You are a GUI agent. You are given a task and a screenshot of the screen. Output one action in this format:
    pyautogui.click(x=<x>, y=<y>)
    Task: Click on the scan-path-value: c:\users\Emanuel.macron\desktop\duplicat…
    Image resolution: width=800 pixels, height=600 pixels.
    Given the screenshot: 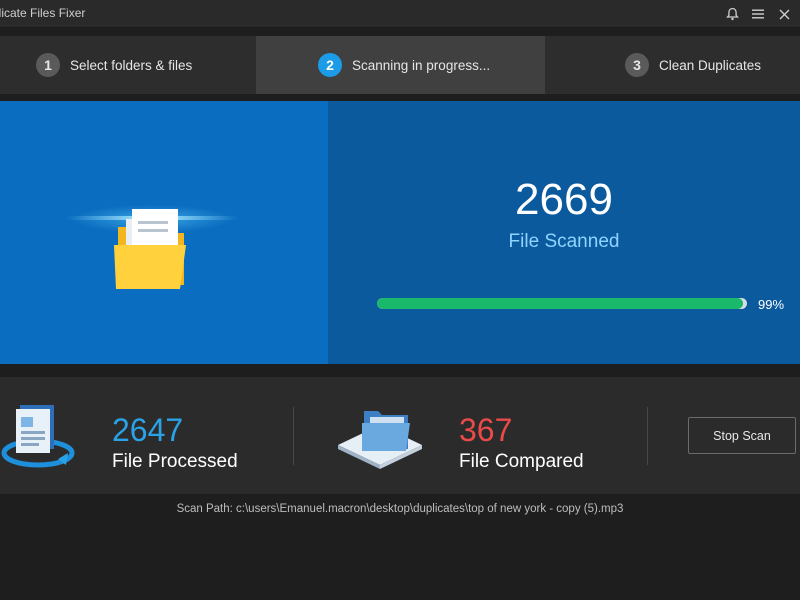 What is the action you would take?
    pyautogui.click(x=430, y=509)
    